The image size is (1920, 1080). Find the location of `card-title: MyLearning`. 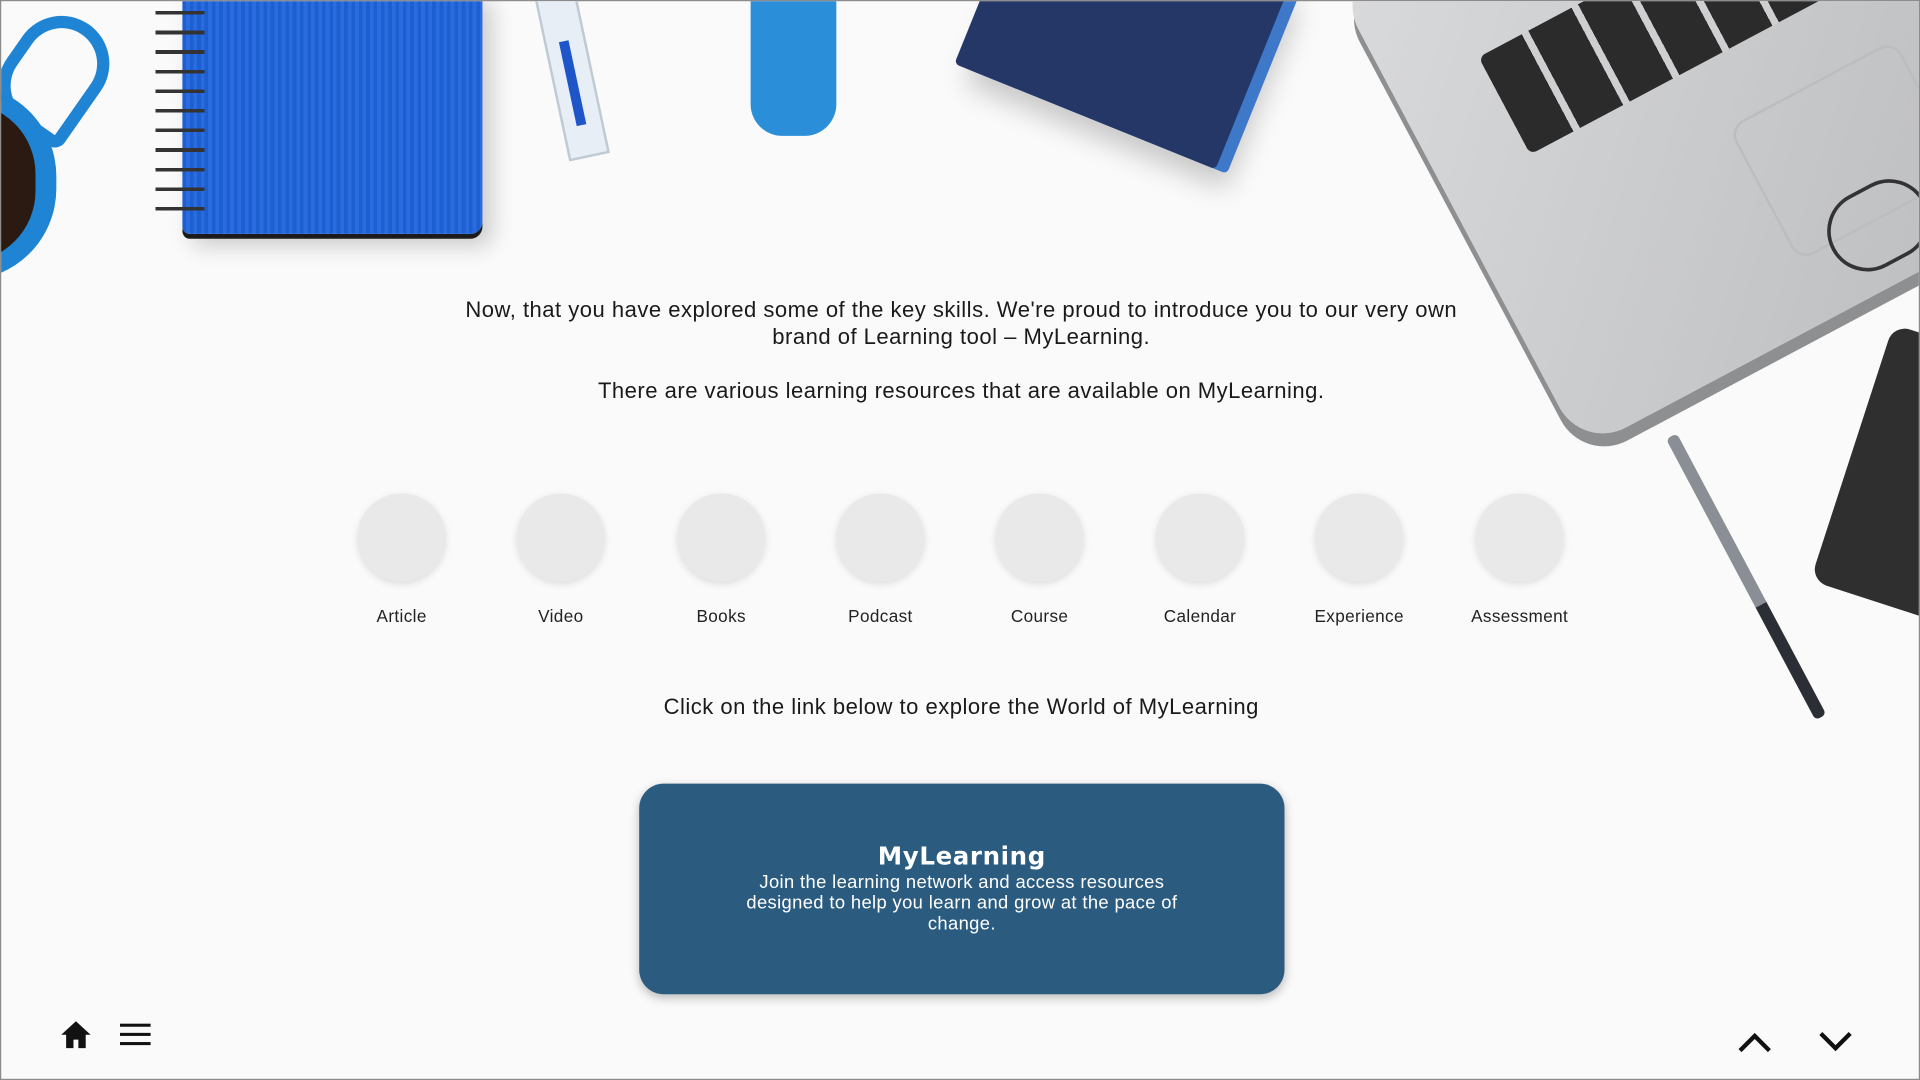

card-title: MyLearning is located at coordinates (961, 856).